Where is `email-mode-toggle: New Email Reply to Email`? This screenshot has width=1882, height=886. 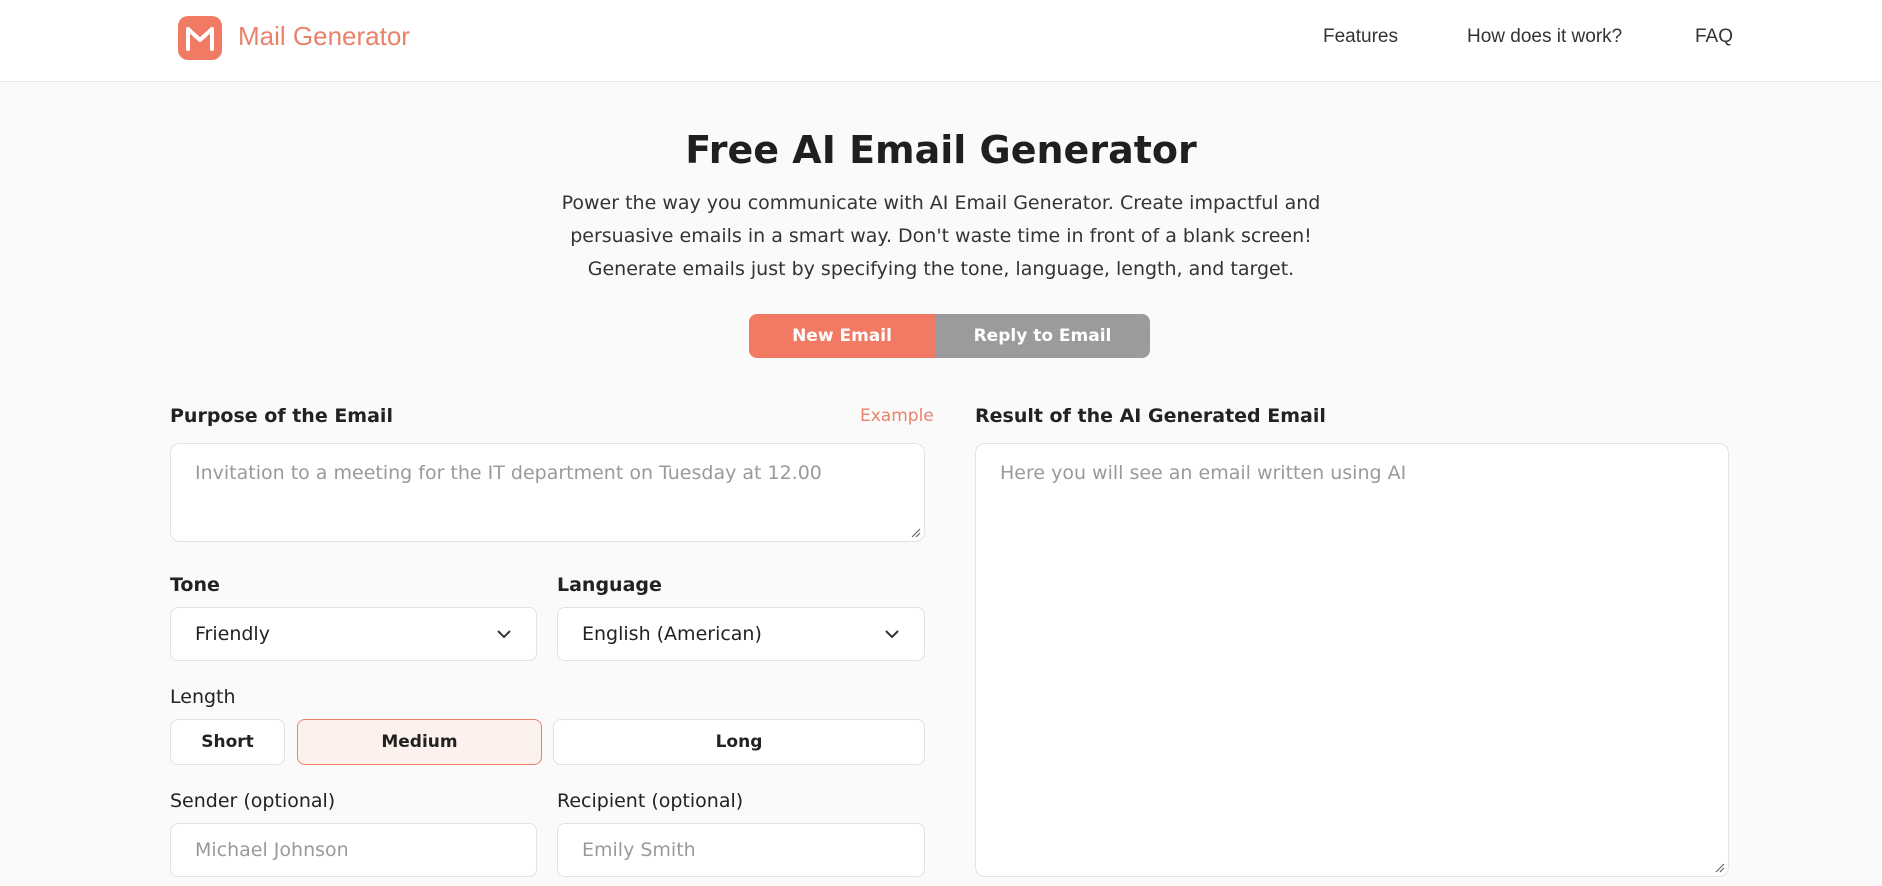 email-mode-toggle: New Email Reply to Email is located at coordinates (949, 336).